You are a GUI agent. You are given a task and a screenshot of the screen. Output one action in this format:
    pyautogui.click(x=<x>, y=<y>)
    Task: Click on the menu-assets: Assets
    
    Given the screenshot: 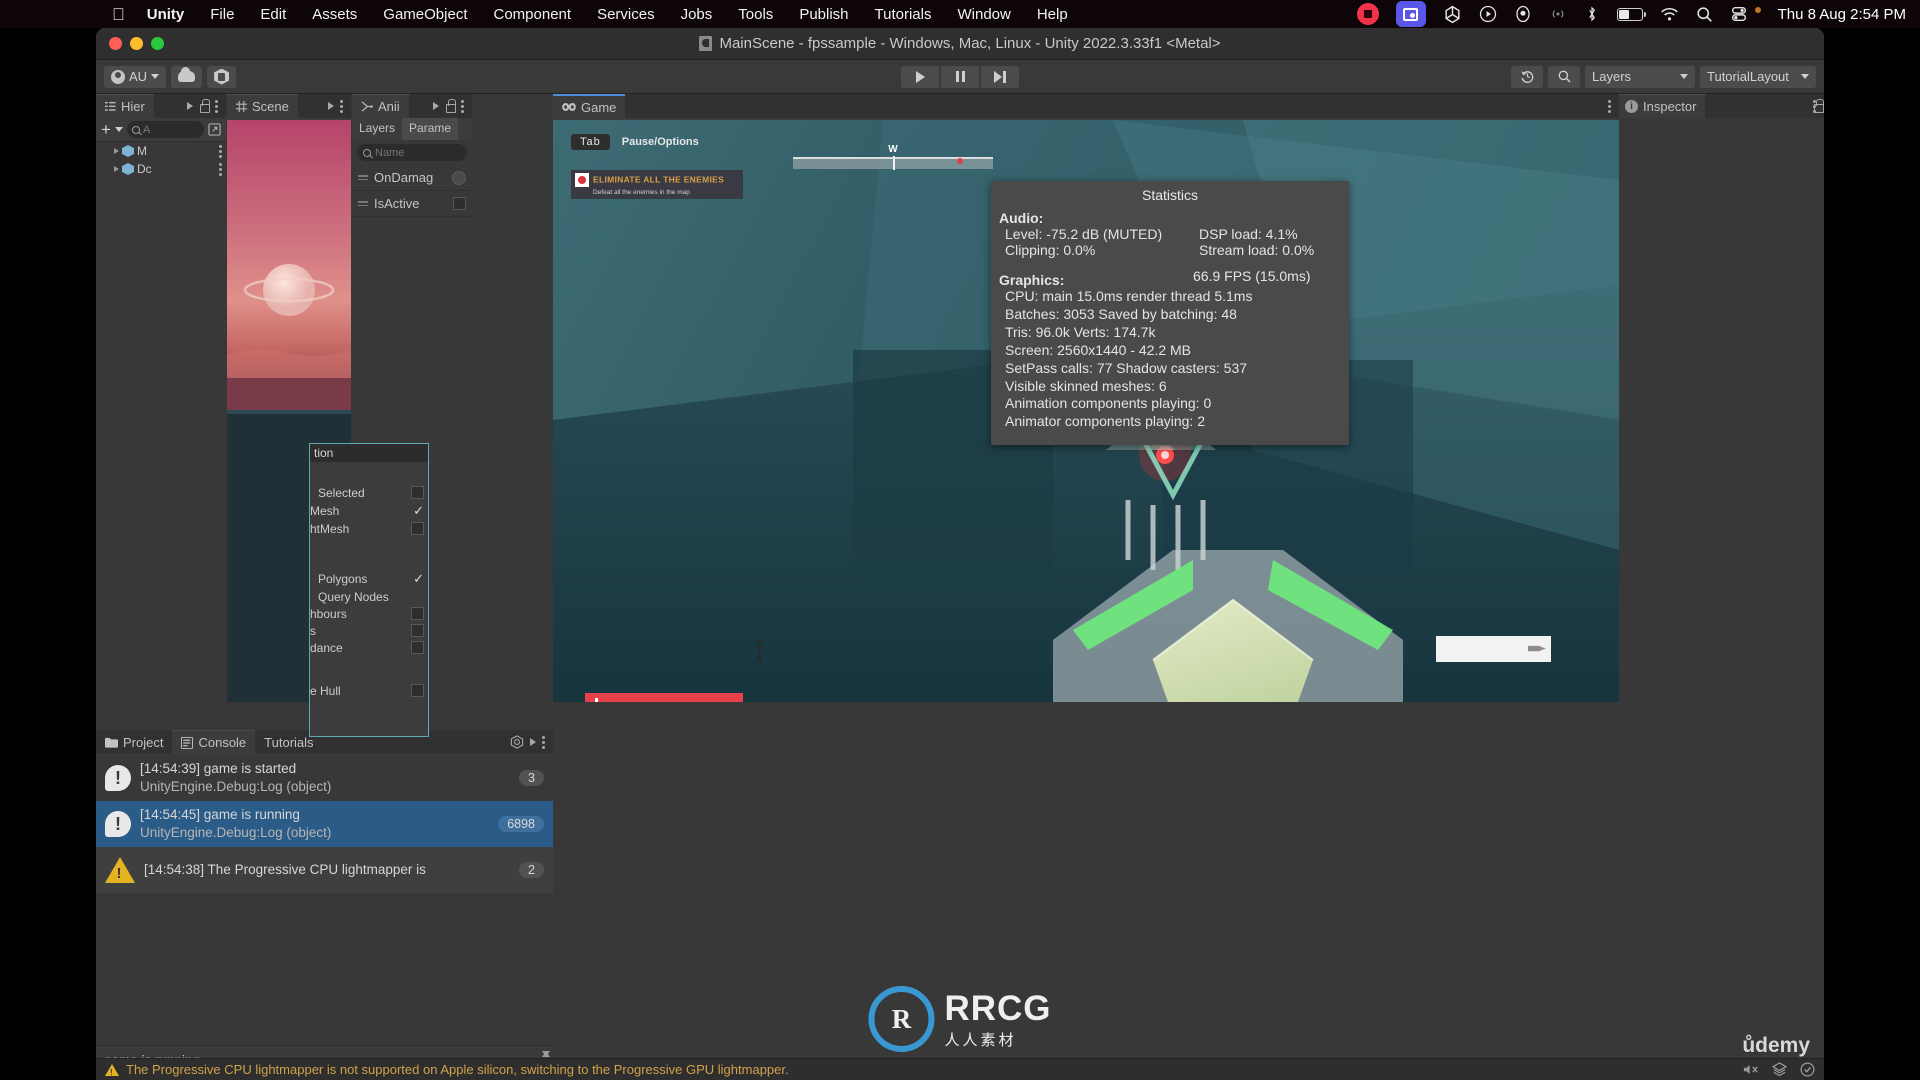 What is the action you would take?
    pyautogui.click(x=334, y=14)
    